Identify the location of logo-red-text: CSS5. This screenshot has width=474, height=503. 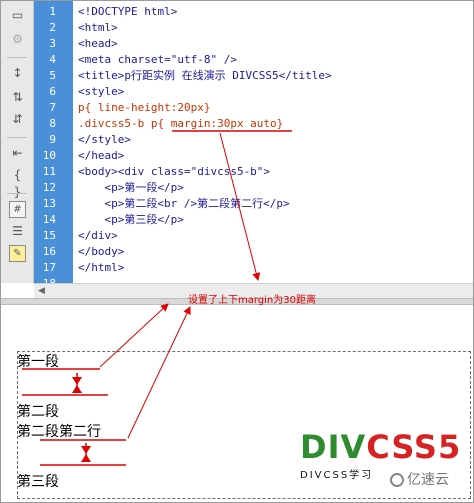
(414, 447).